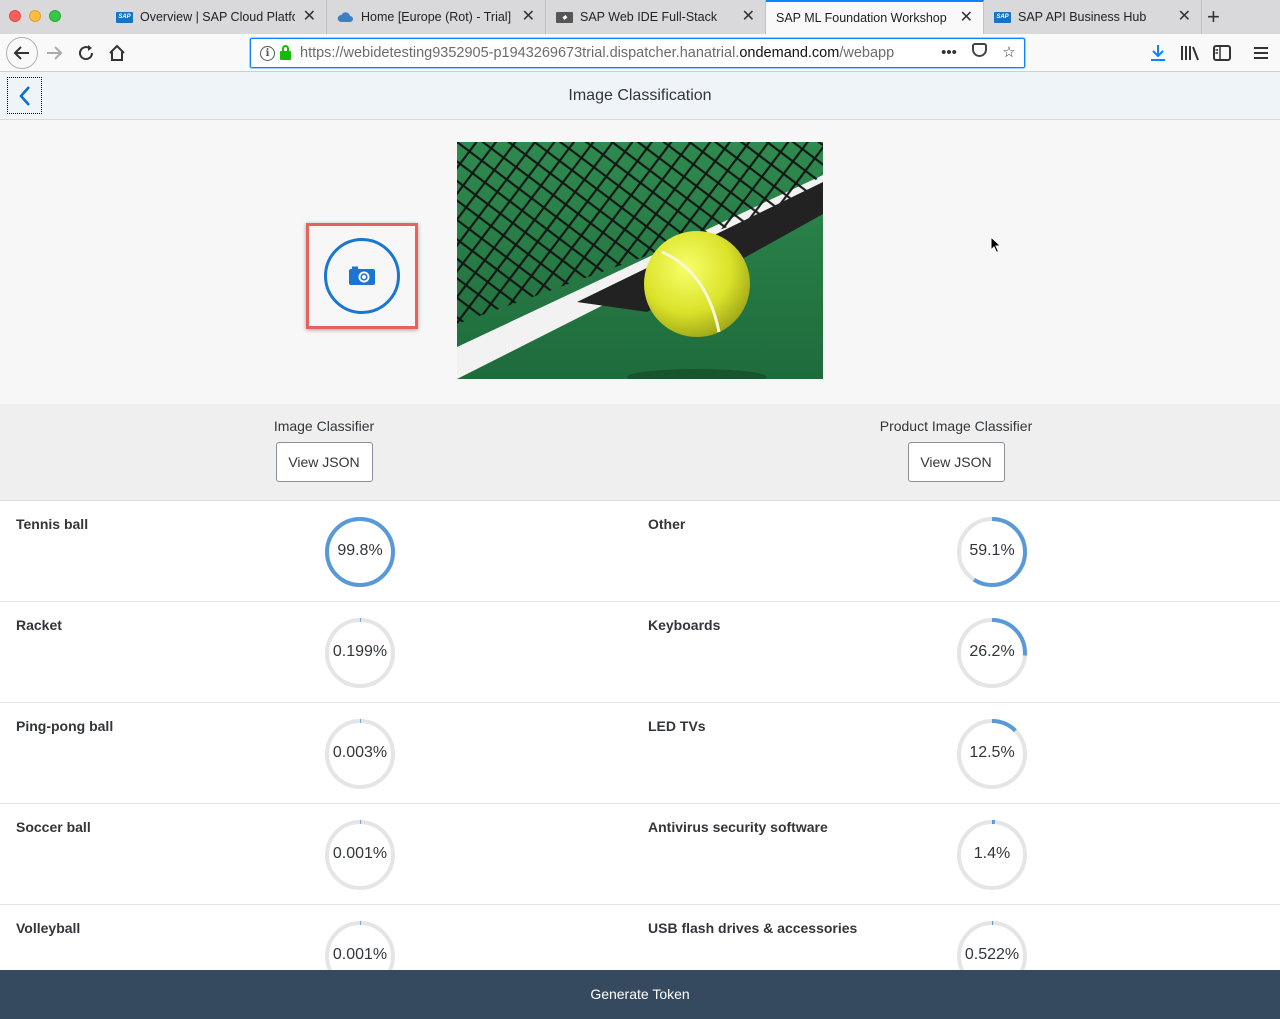 The image size is (1280, 1019). I want to click on url-domain: ondemand.com, so click(789, 53).